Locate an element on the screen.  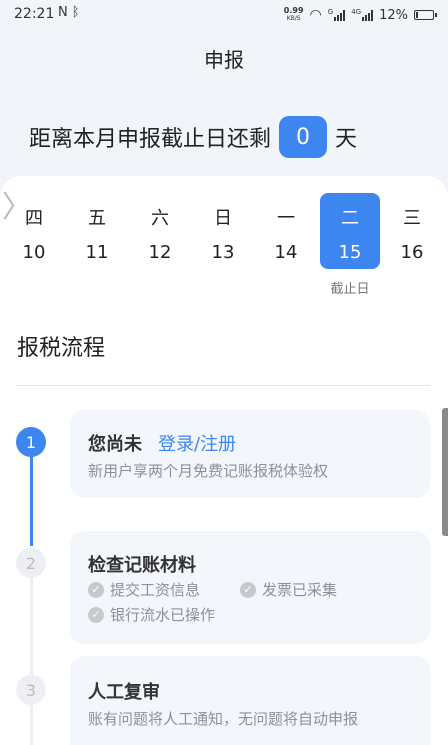
calendar-date: 14 is located at coordinates (286, 252).